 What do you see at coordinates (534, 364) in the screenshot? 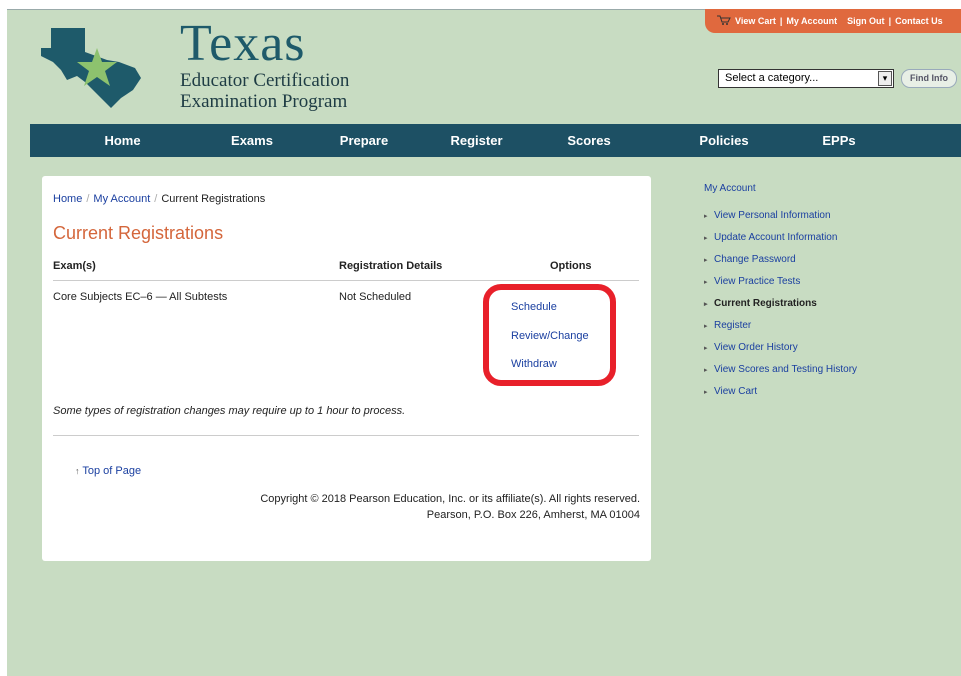
I see `withdraw-link: Withdraw` at bounding box center [534, 364].